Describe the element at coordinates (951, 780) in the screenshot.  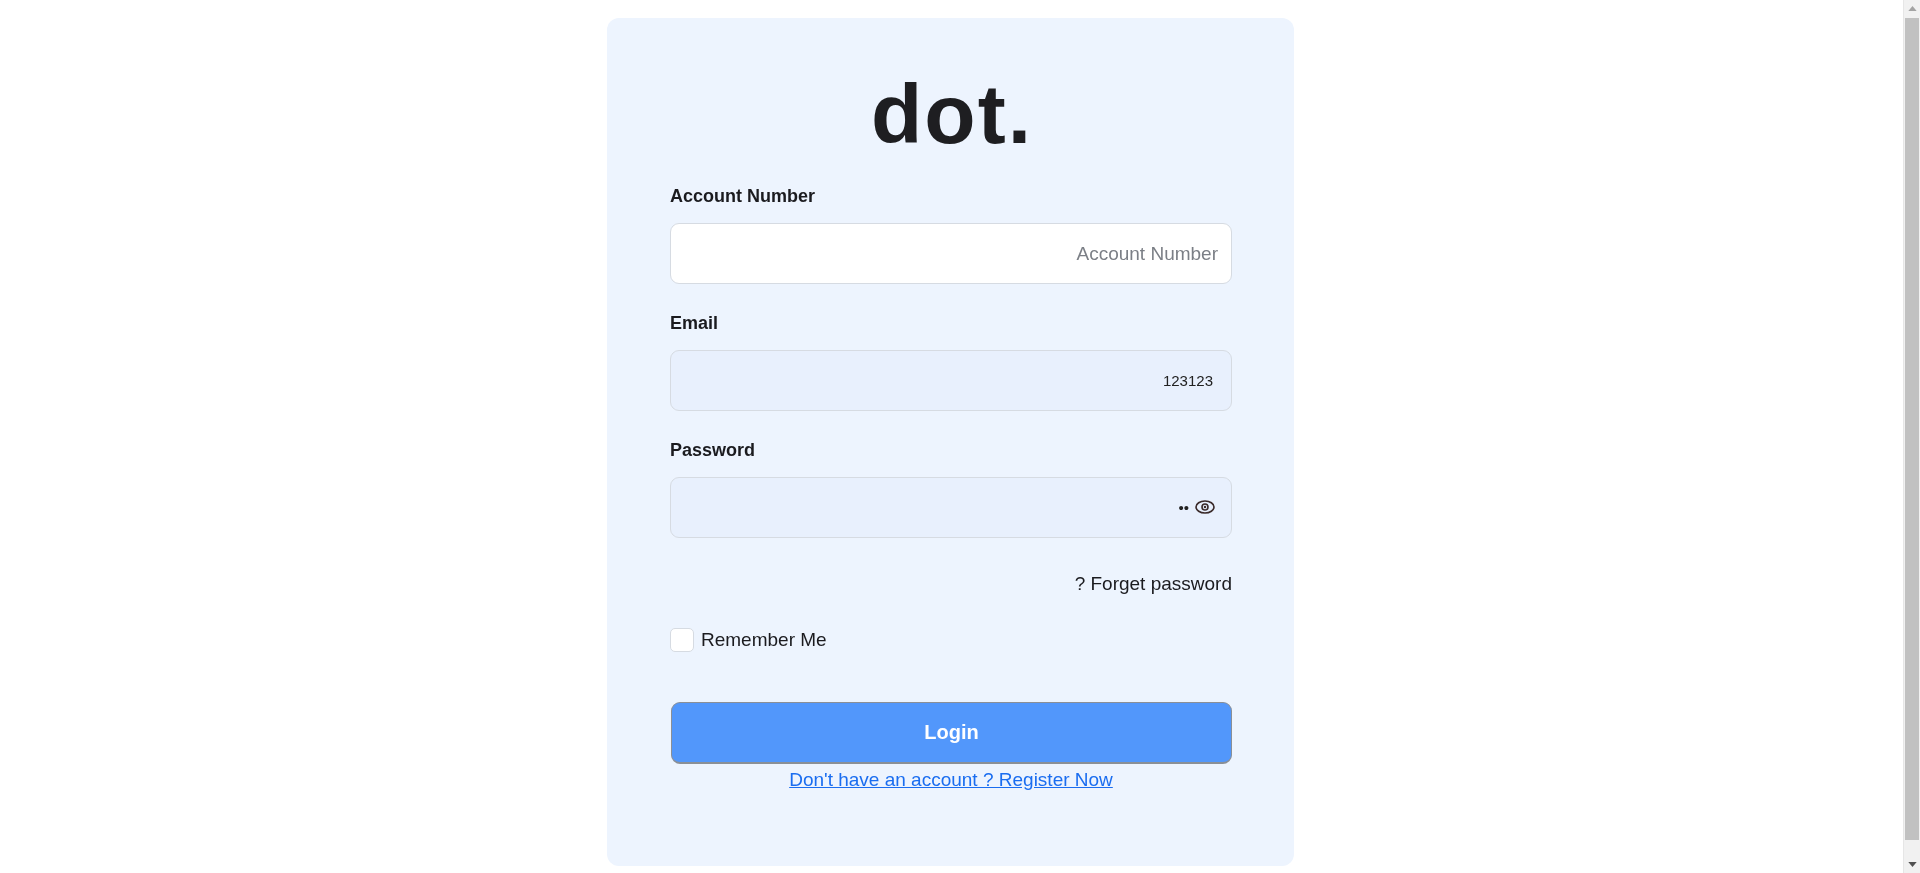
I see `register-link: Don't have an account ? Register Now` at that location.